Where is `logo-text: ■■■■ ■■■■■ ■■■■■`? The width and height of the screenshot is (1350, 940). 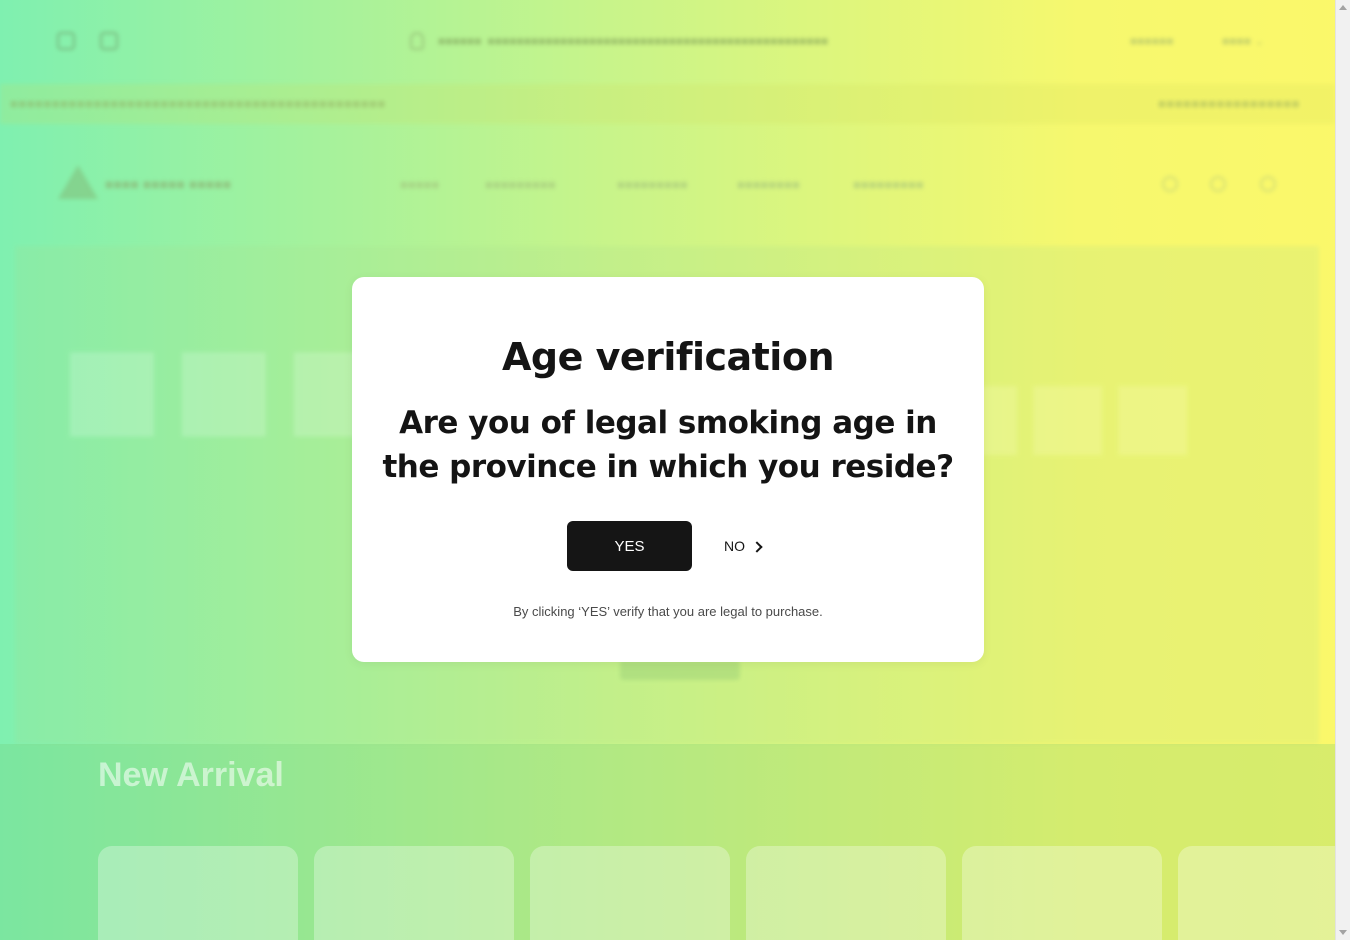
logo-text: ■■■■ ■■■■■ ■■■■■ is located at coordinates (168, 184).